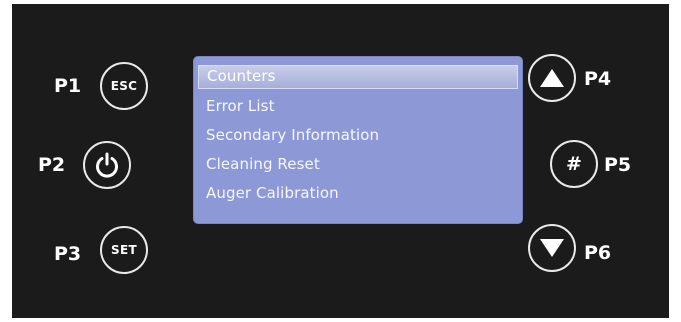 This screenshot has height=322, width=681. What do you see at coordinates (293, 135) in the screenshot?
I see `menu-item-label: Secondary Information` at bounding box center [293, 135].